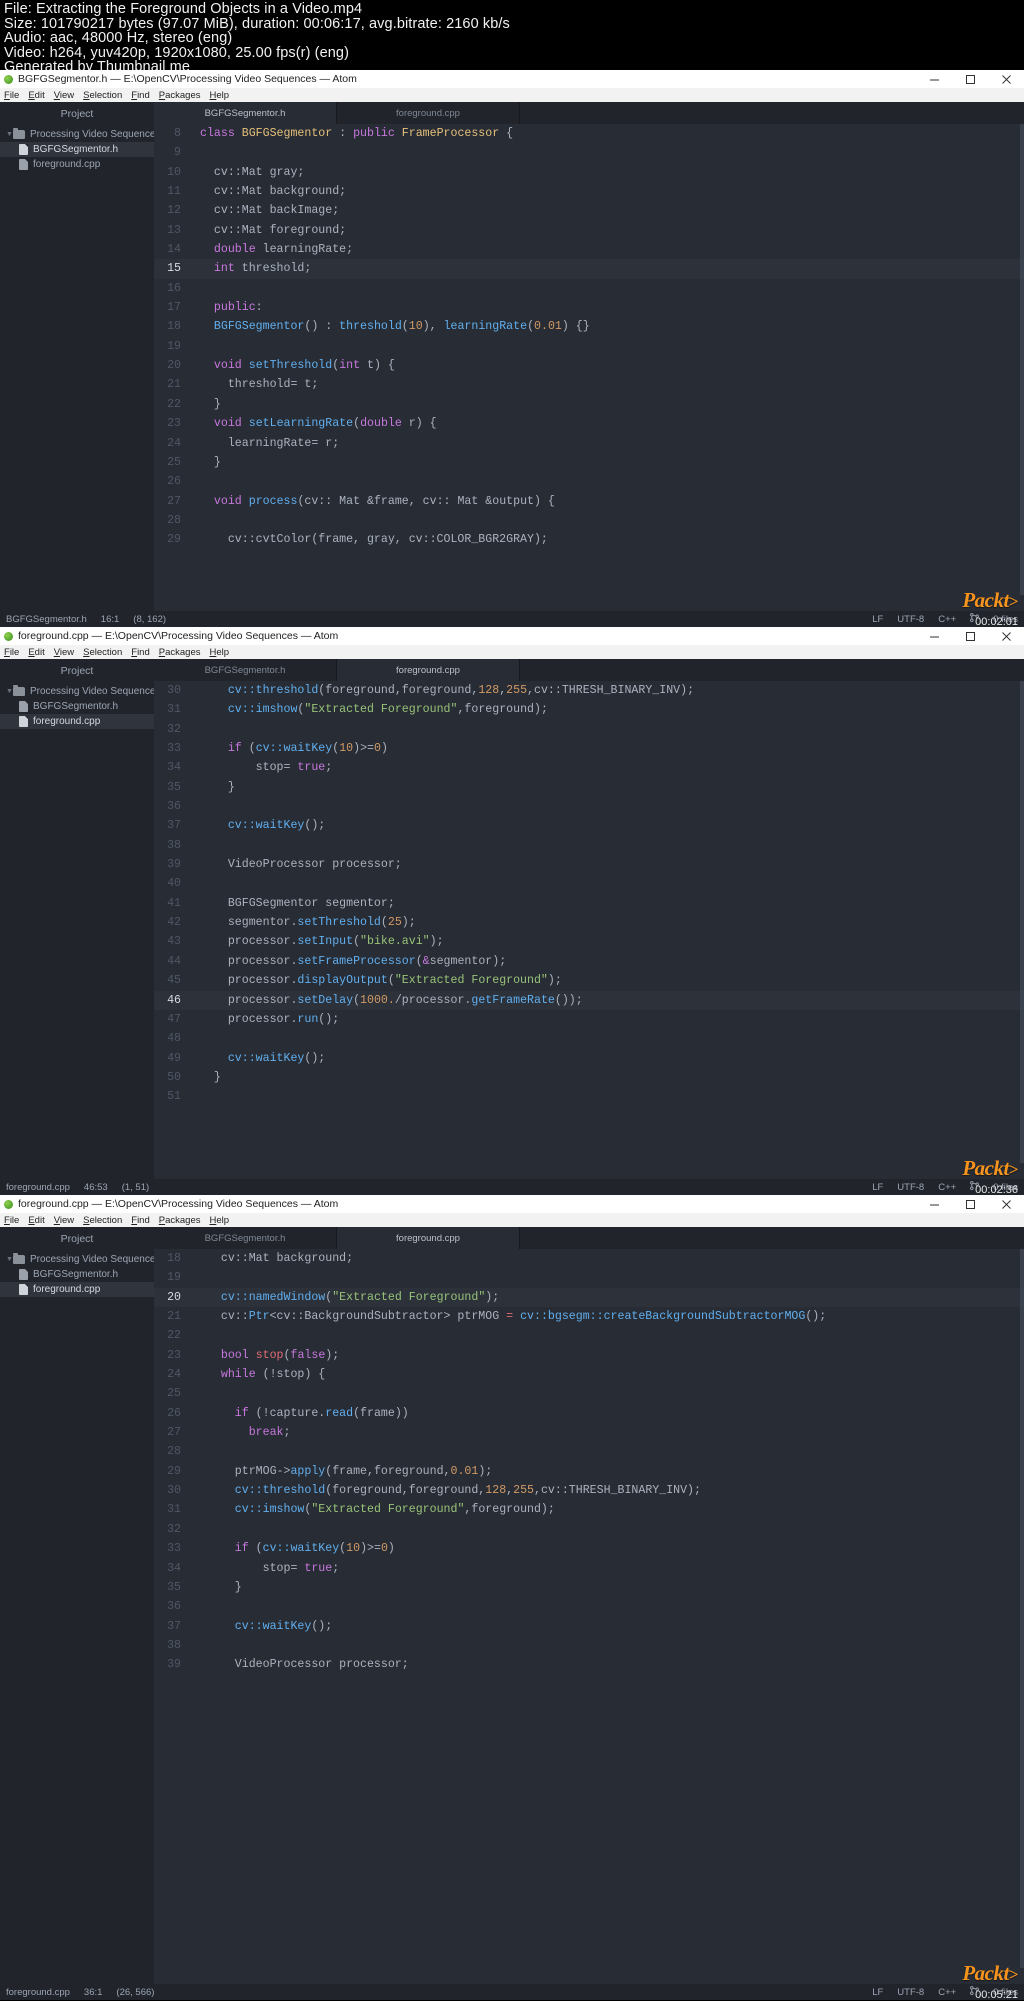 The width and height of the screenshot is (1024, 2001). What do you see at coordinates (589, 903) in the screenshot?
I see `code-line: 41 BGFGSegmentor segmentor;` at bounding box center [589, 903].